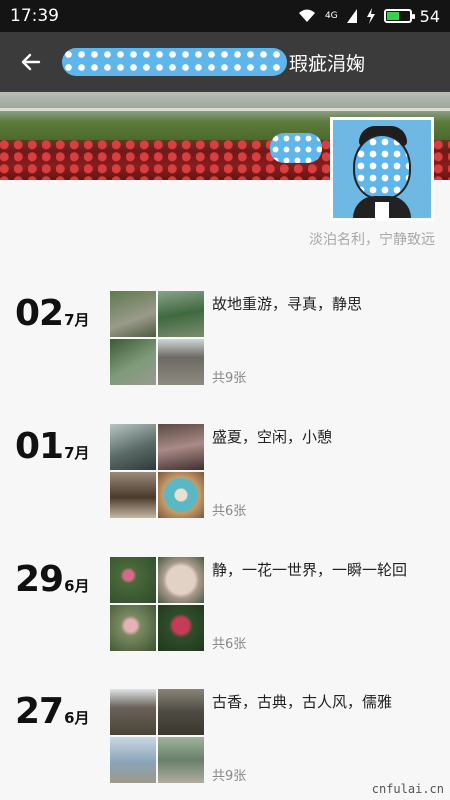 The width and height of the screenshot is (450, 800). Describe the element at coordinates (272, 437) in the screenshot. I see `entry-caption: 盛夏，空闲，小憩` at that location.